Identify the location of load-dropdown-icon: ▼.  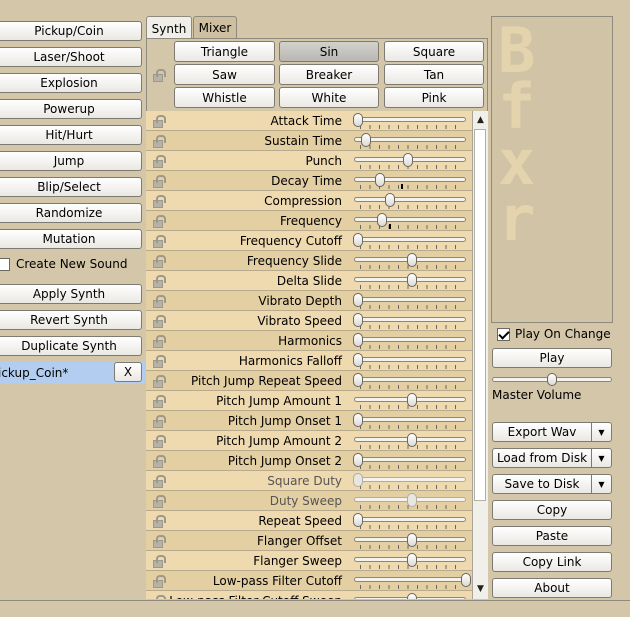
(601, 458).